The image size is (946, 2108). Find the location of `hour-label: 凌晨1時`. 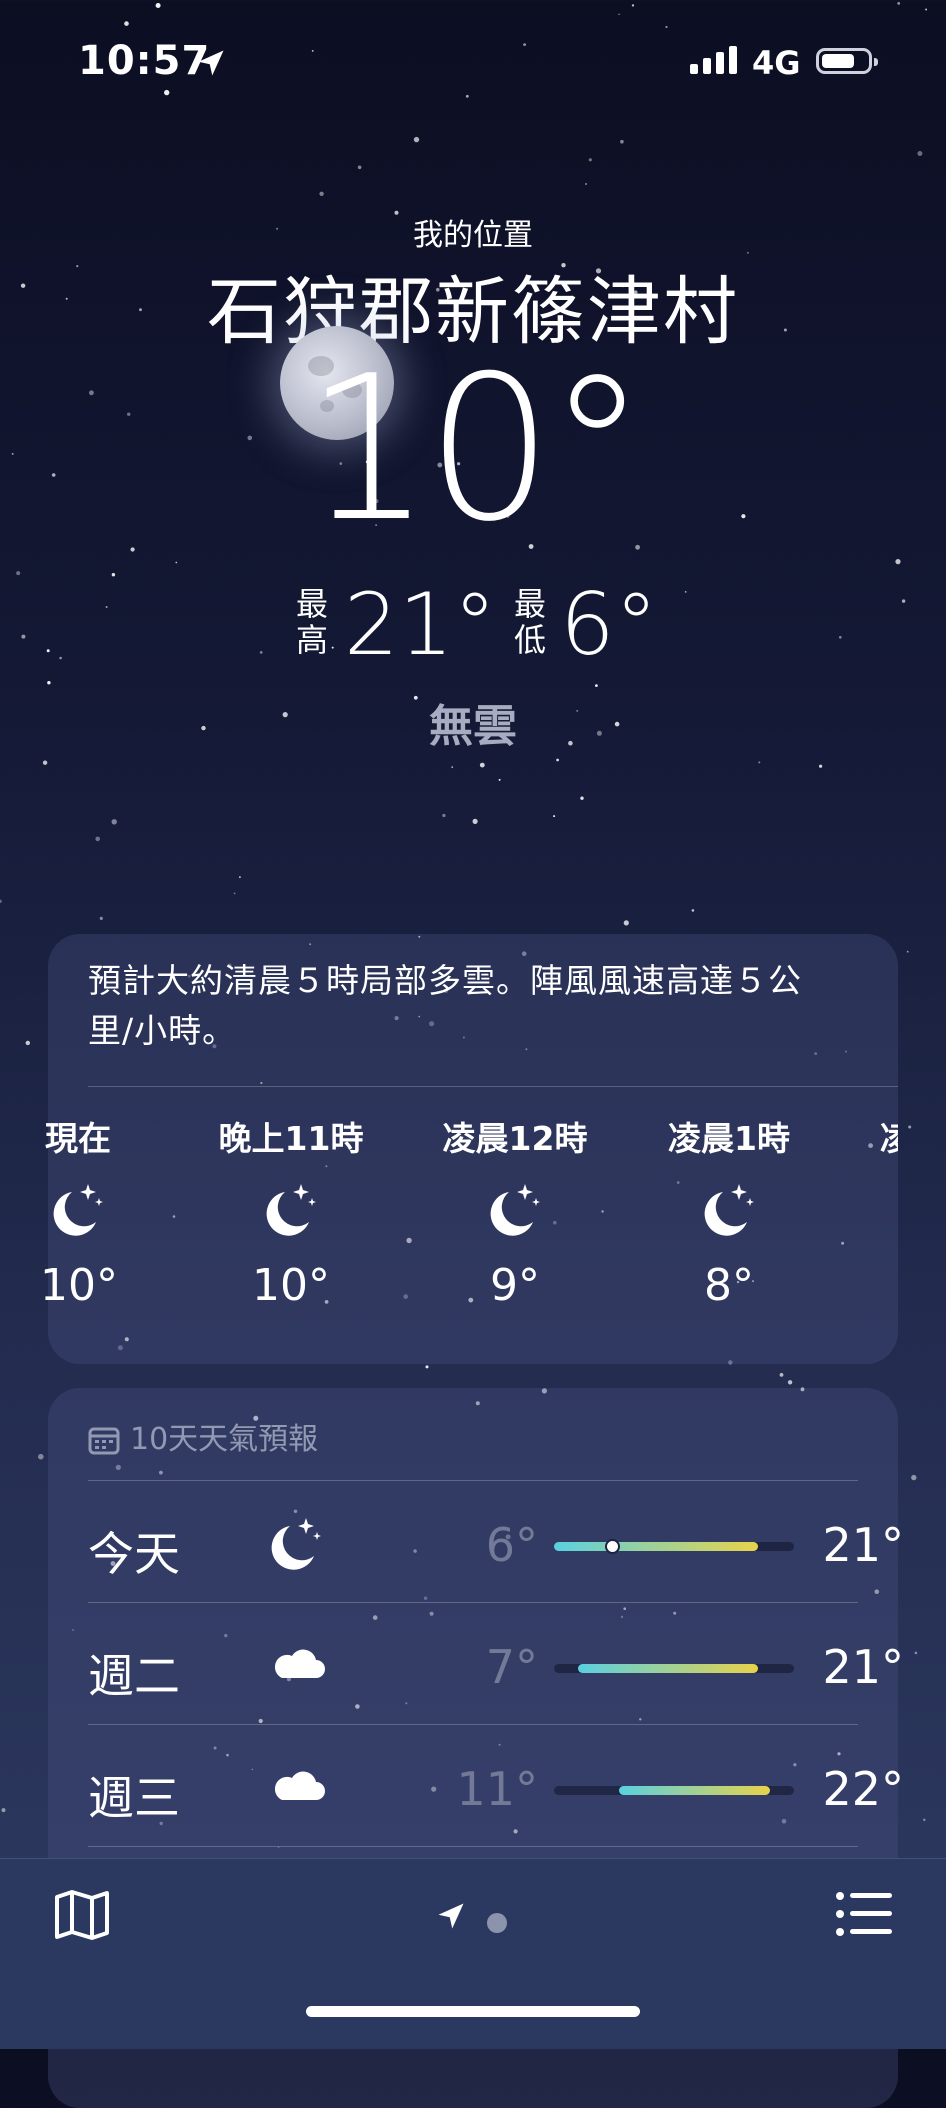

hour-label: 凌晨1時 is located at coordinates (729, 1138).